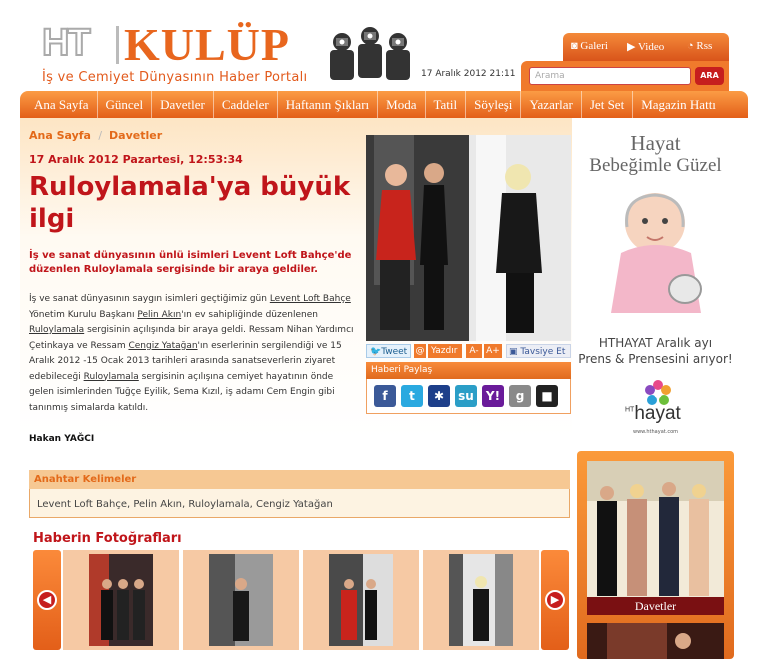  What do you see at coordinates (656, 253) in the screenshot?
I see `baby-with-headphones-image` at bounding box center [656, 253].